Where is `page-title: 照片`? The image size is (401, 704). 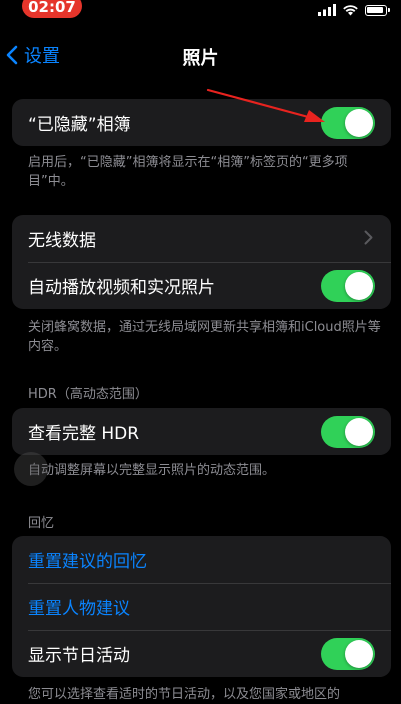
page-title: 照片 is located at coordinates (200, 58).